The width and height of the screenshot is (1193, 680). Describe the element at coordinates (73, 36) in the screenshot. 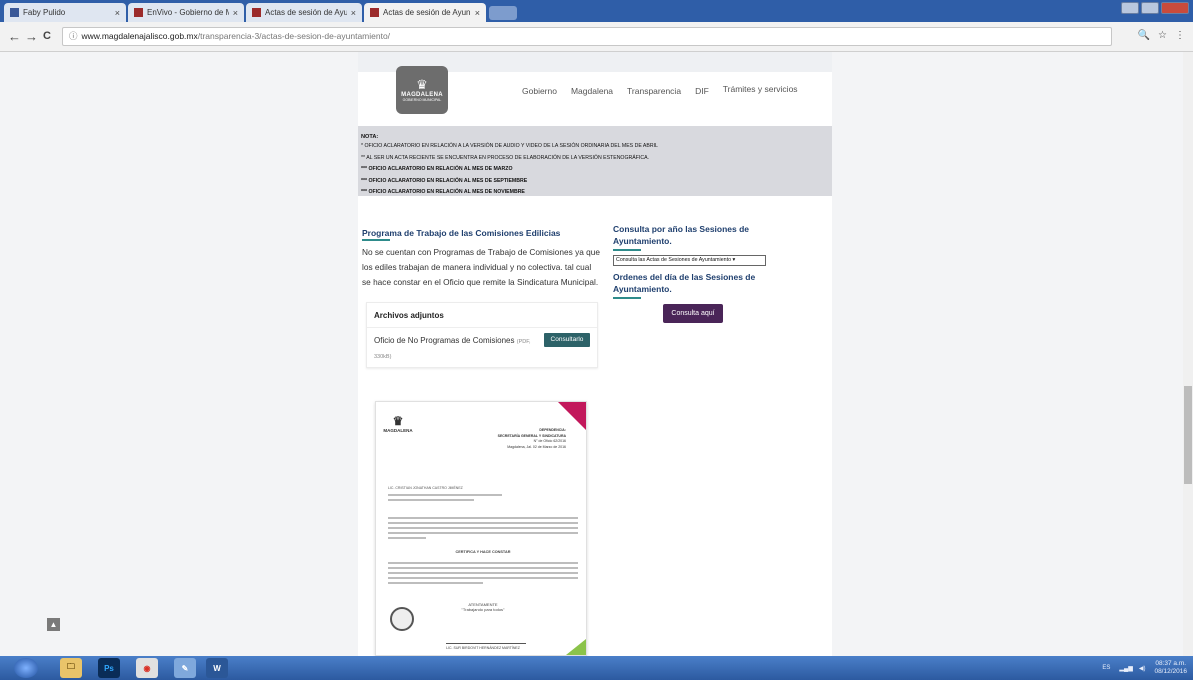

I see `info-icon: ⓘ` at that location.